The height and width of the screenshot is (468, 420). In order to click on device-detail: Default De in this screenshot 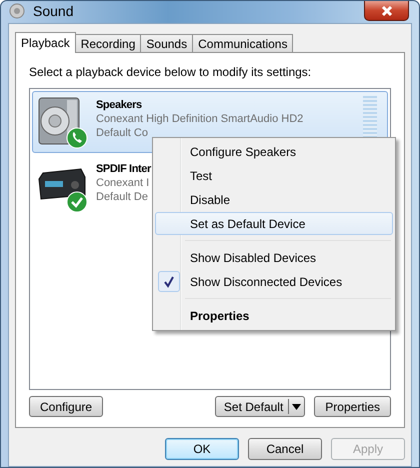, I will do `click(122, 197)`.